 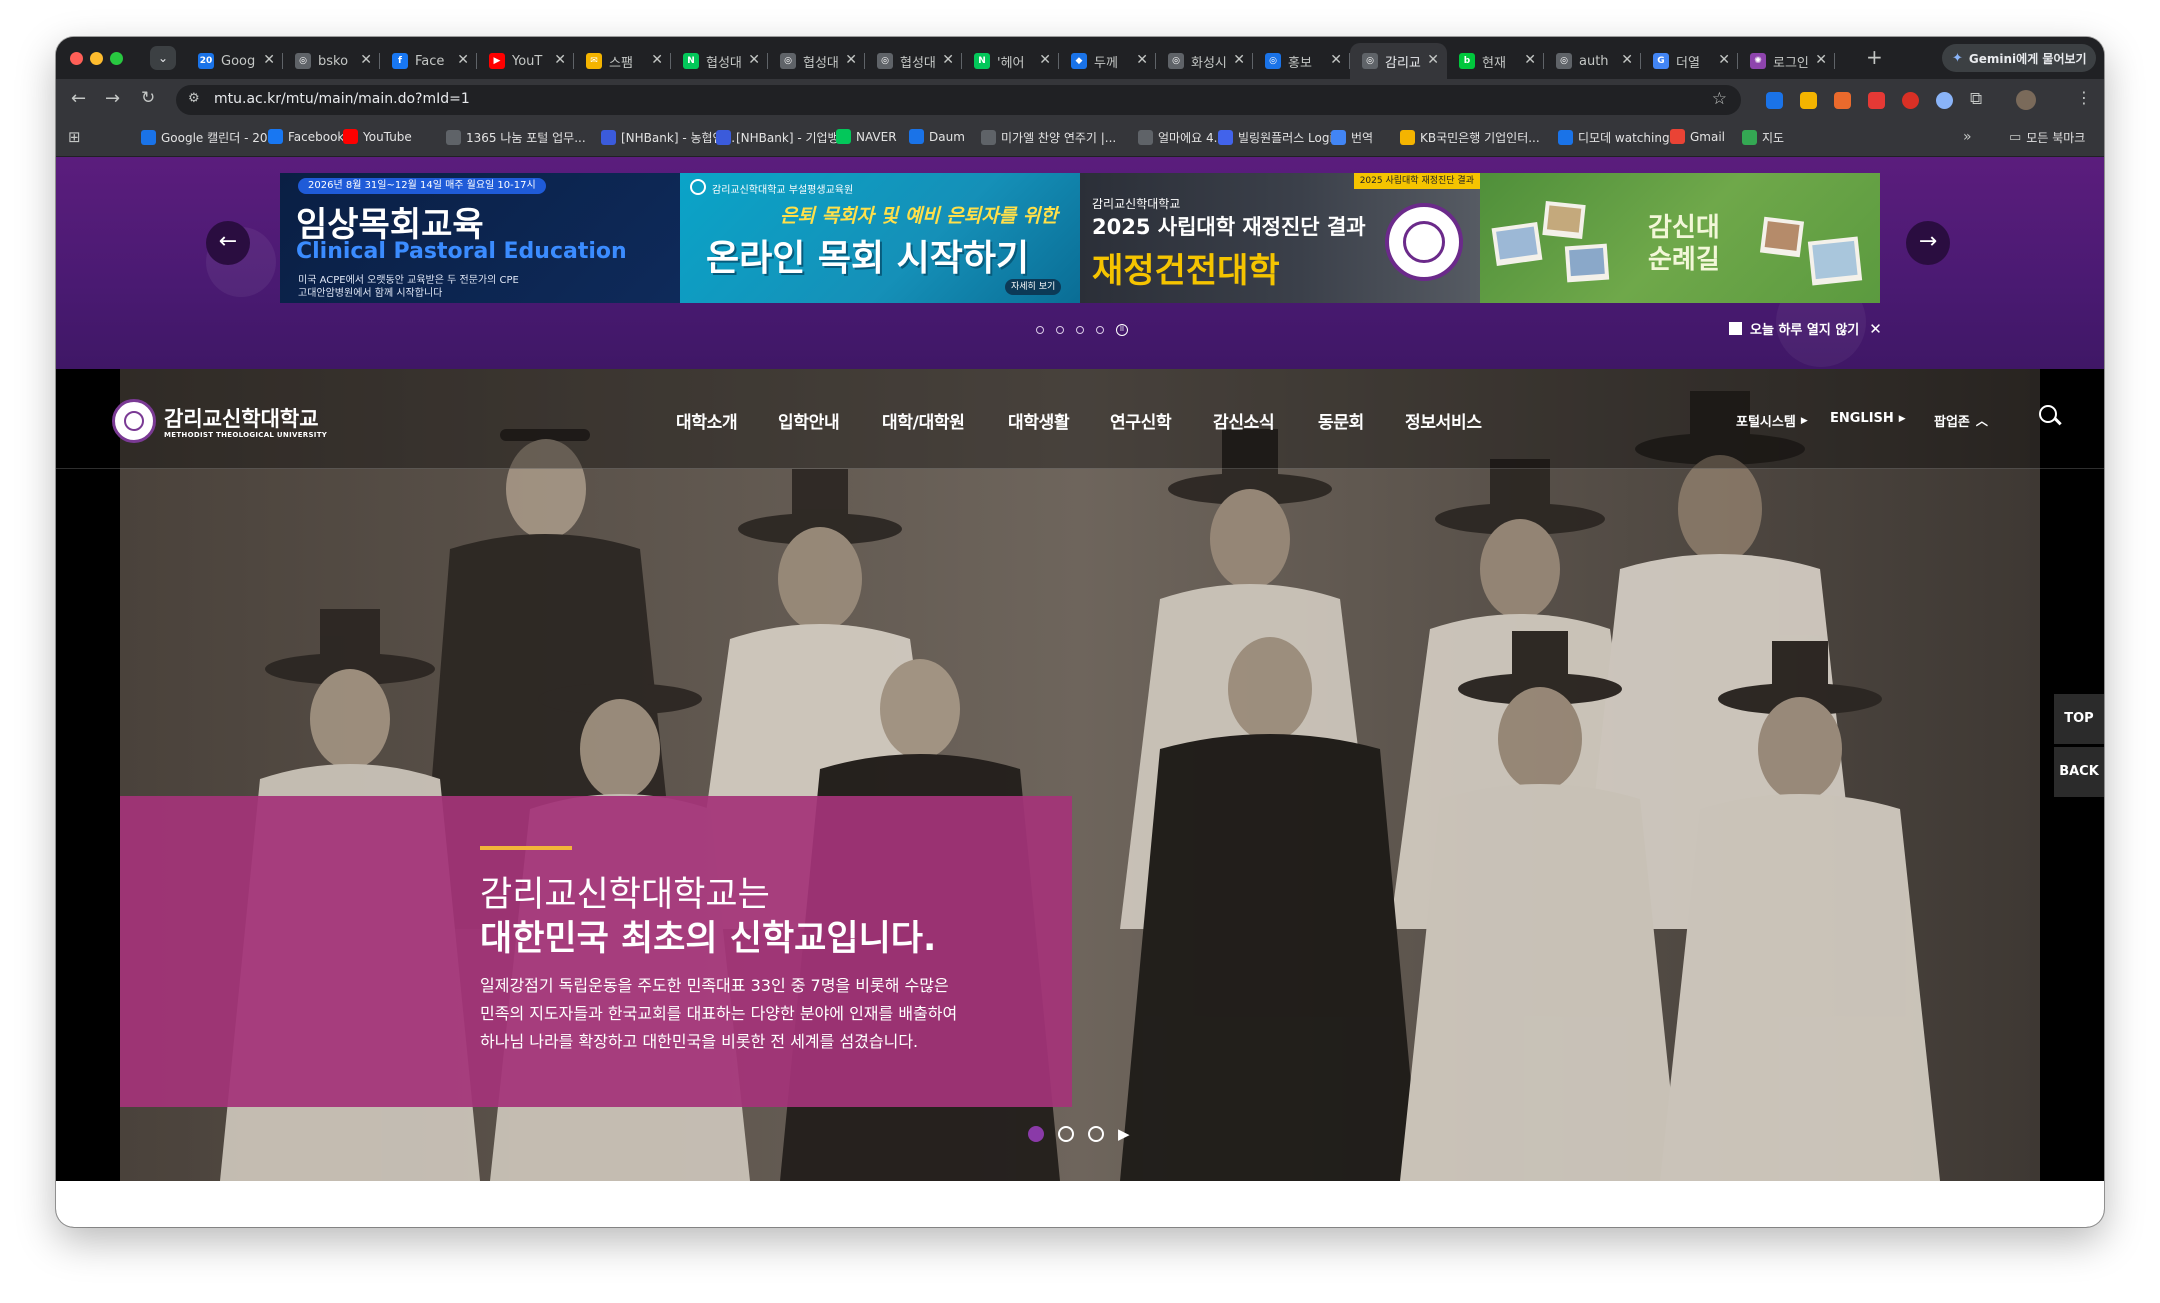 What do you see at coordinates (331, 61) in the screenshot?
I see `tab: ◎ bsko ✕` at bounding box center [331, 61].